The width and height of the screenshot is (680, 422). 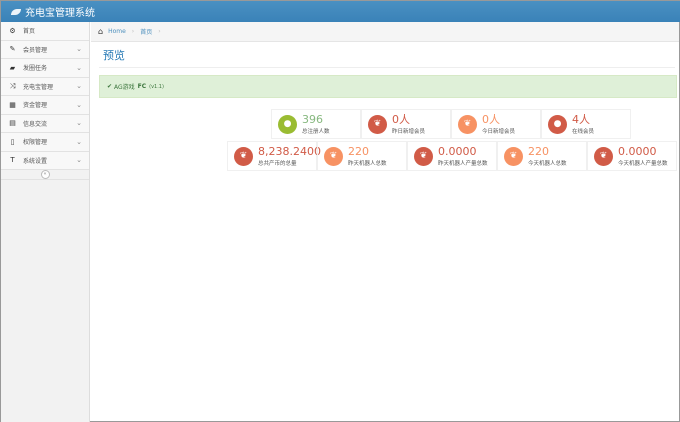 I want to click on sidebar-item-6: ▯ 权限管理 ⌄, so click(x=45, y=142).